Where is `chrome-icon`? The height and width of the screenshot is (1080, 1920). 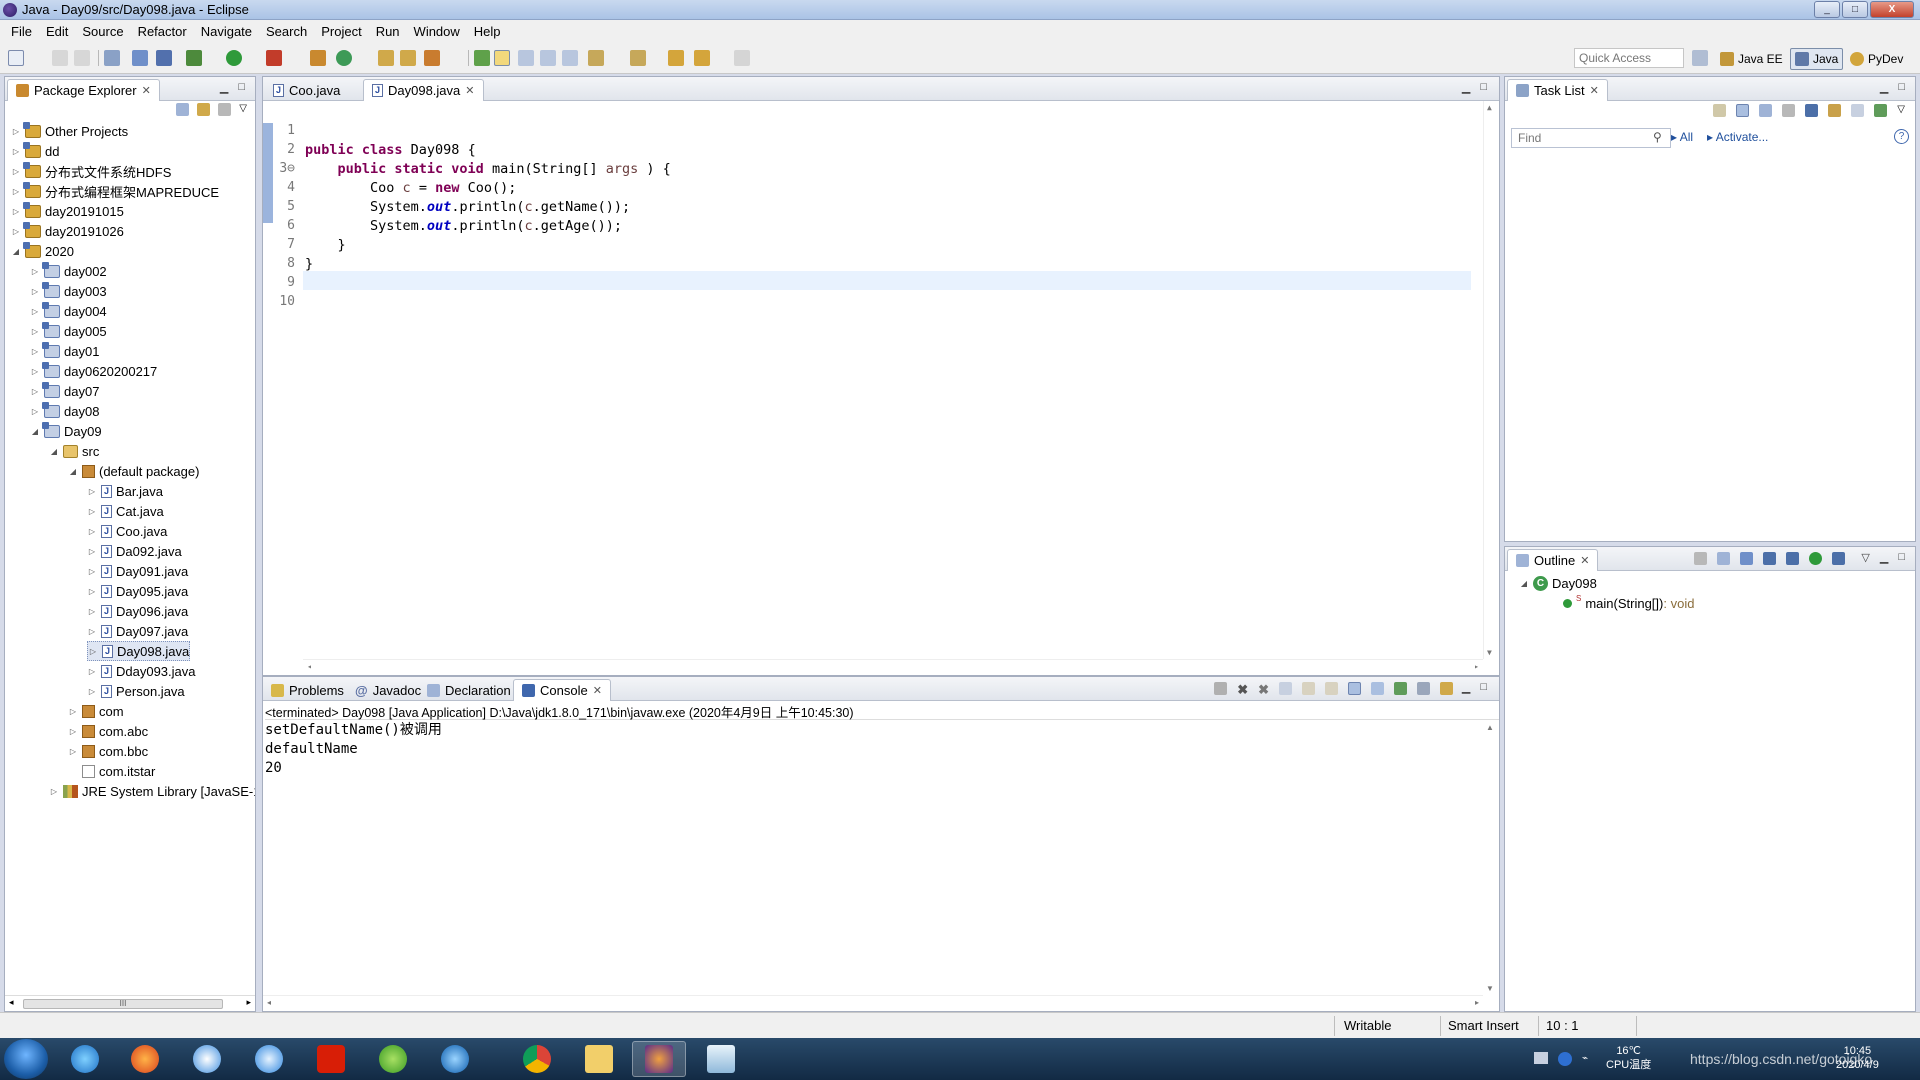
chrome-icon is located at coordinates (537, 1059).